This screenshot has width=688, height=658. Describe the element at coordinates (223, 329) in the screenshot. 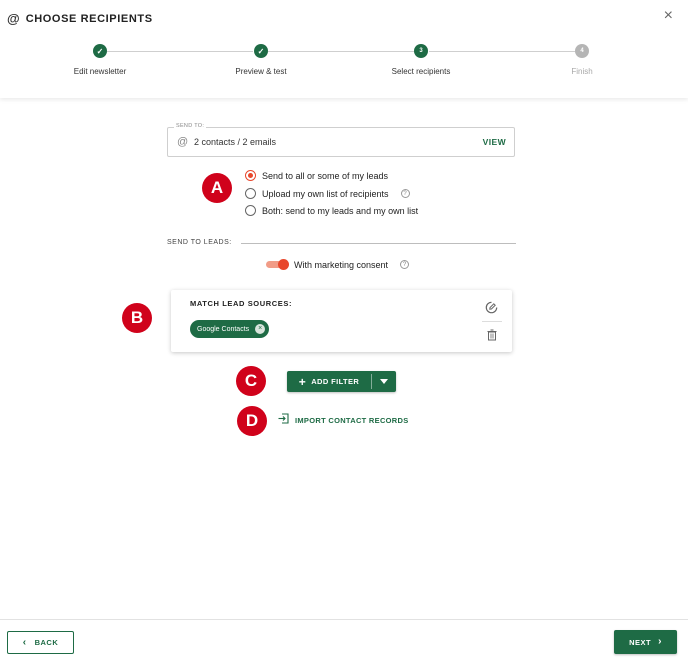

I see `chip-label: Google Contacts` at that location.